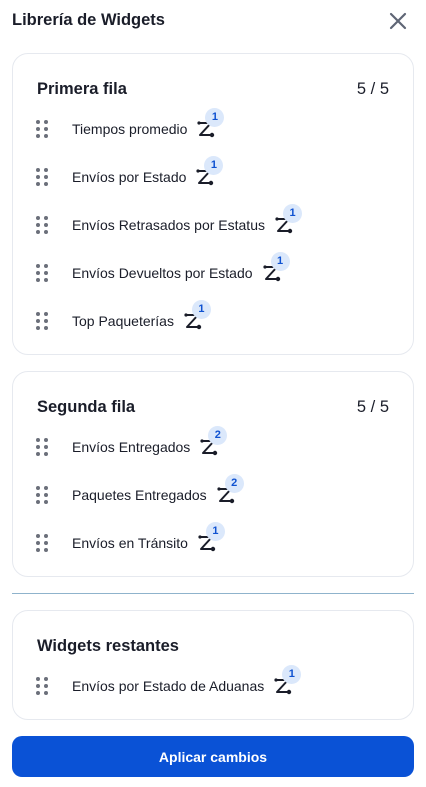  Describe the element at coordinates (82, 89) in the screenshot. I see `section-title: Primera fila` at that location.